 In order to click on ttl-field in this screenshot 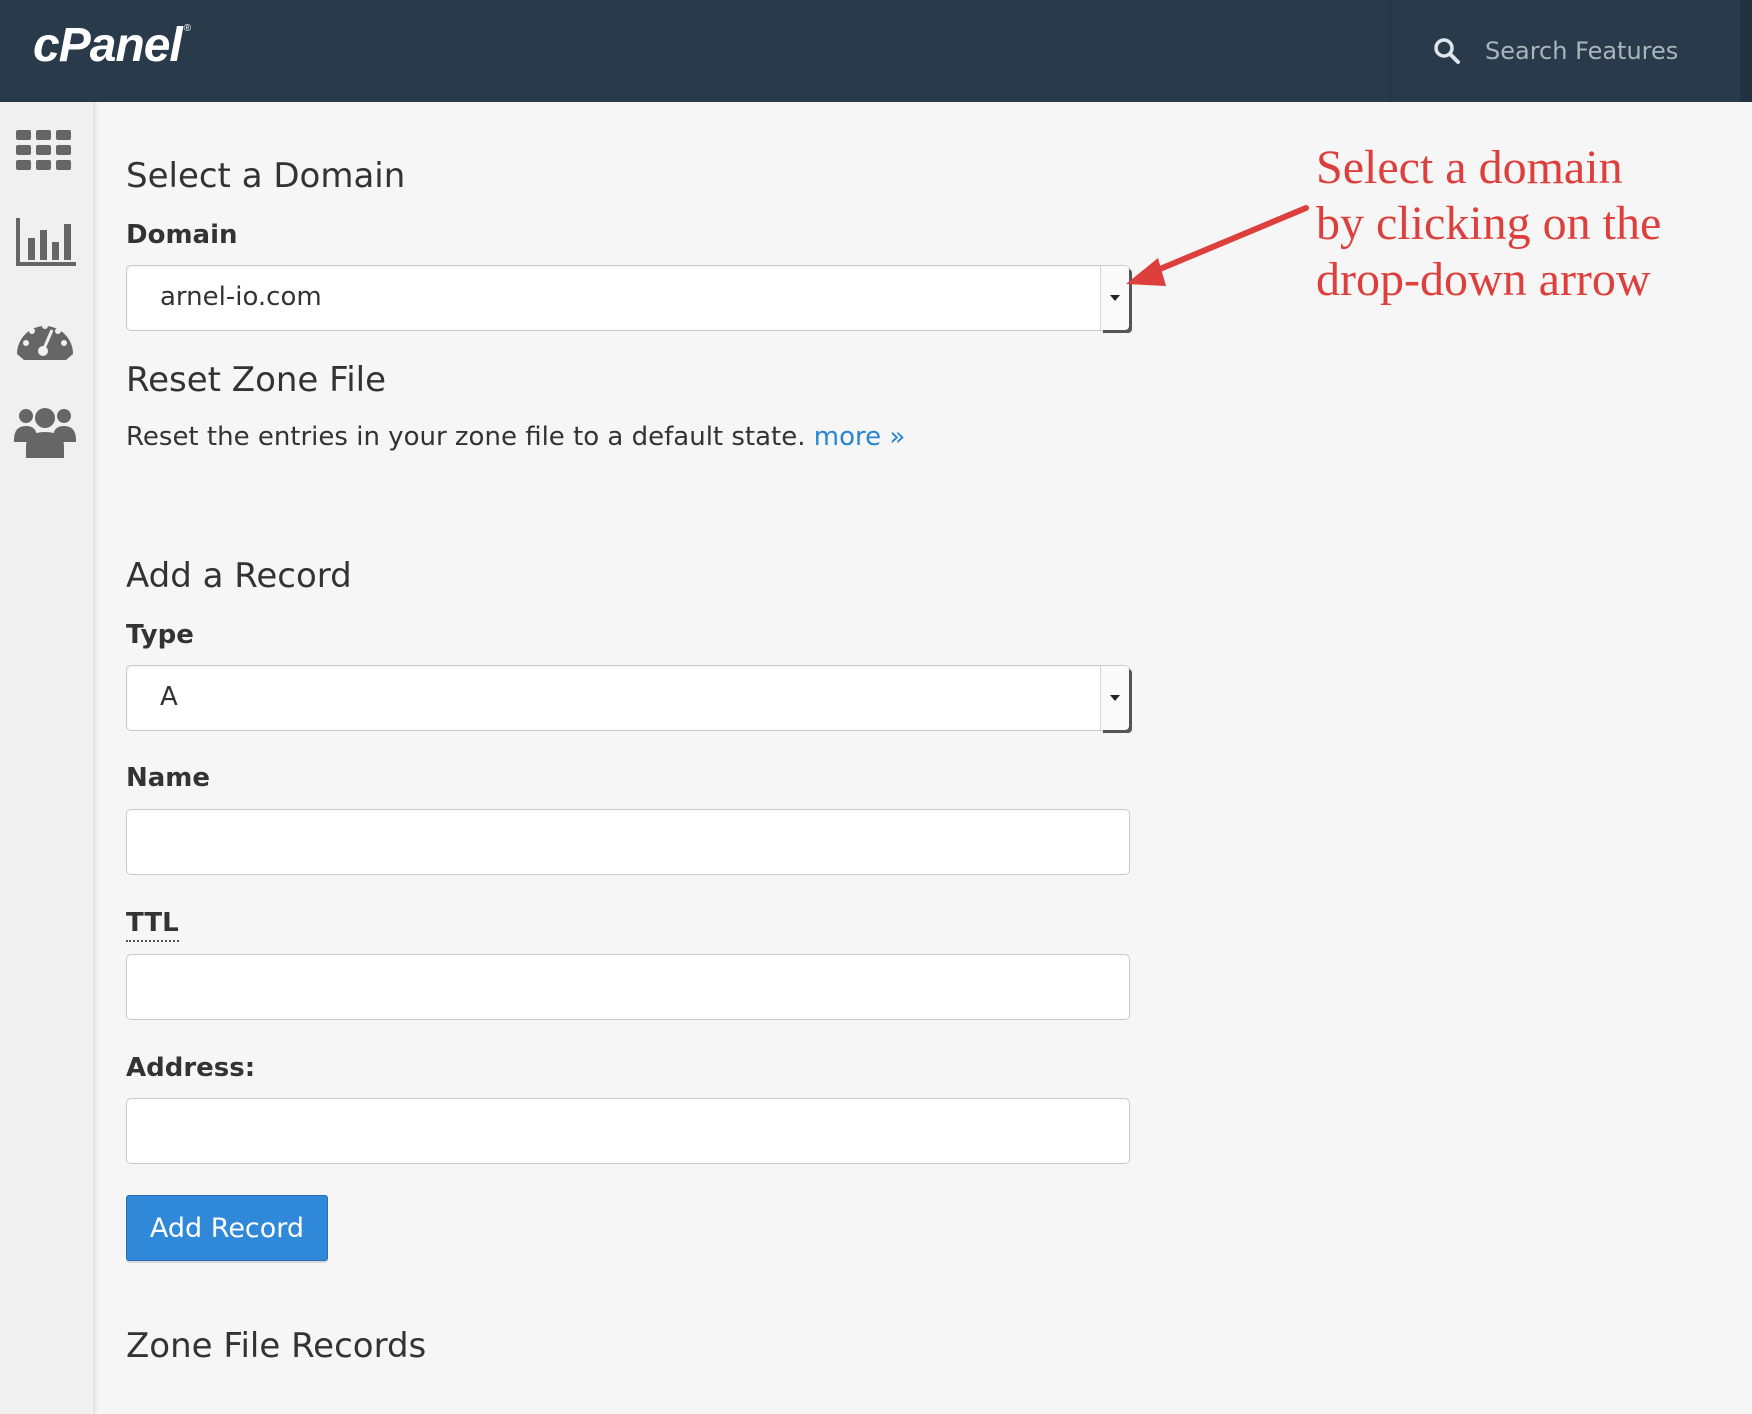, I will do `click(628, 987)`.